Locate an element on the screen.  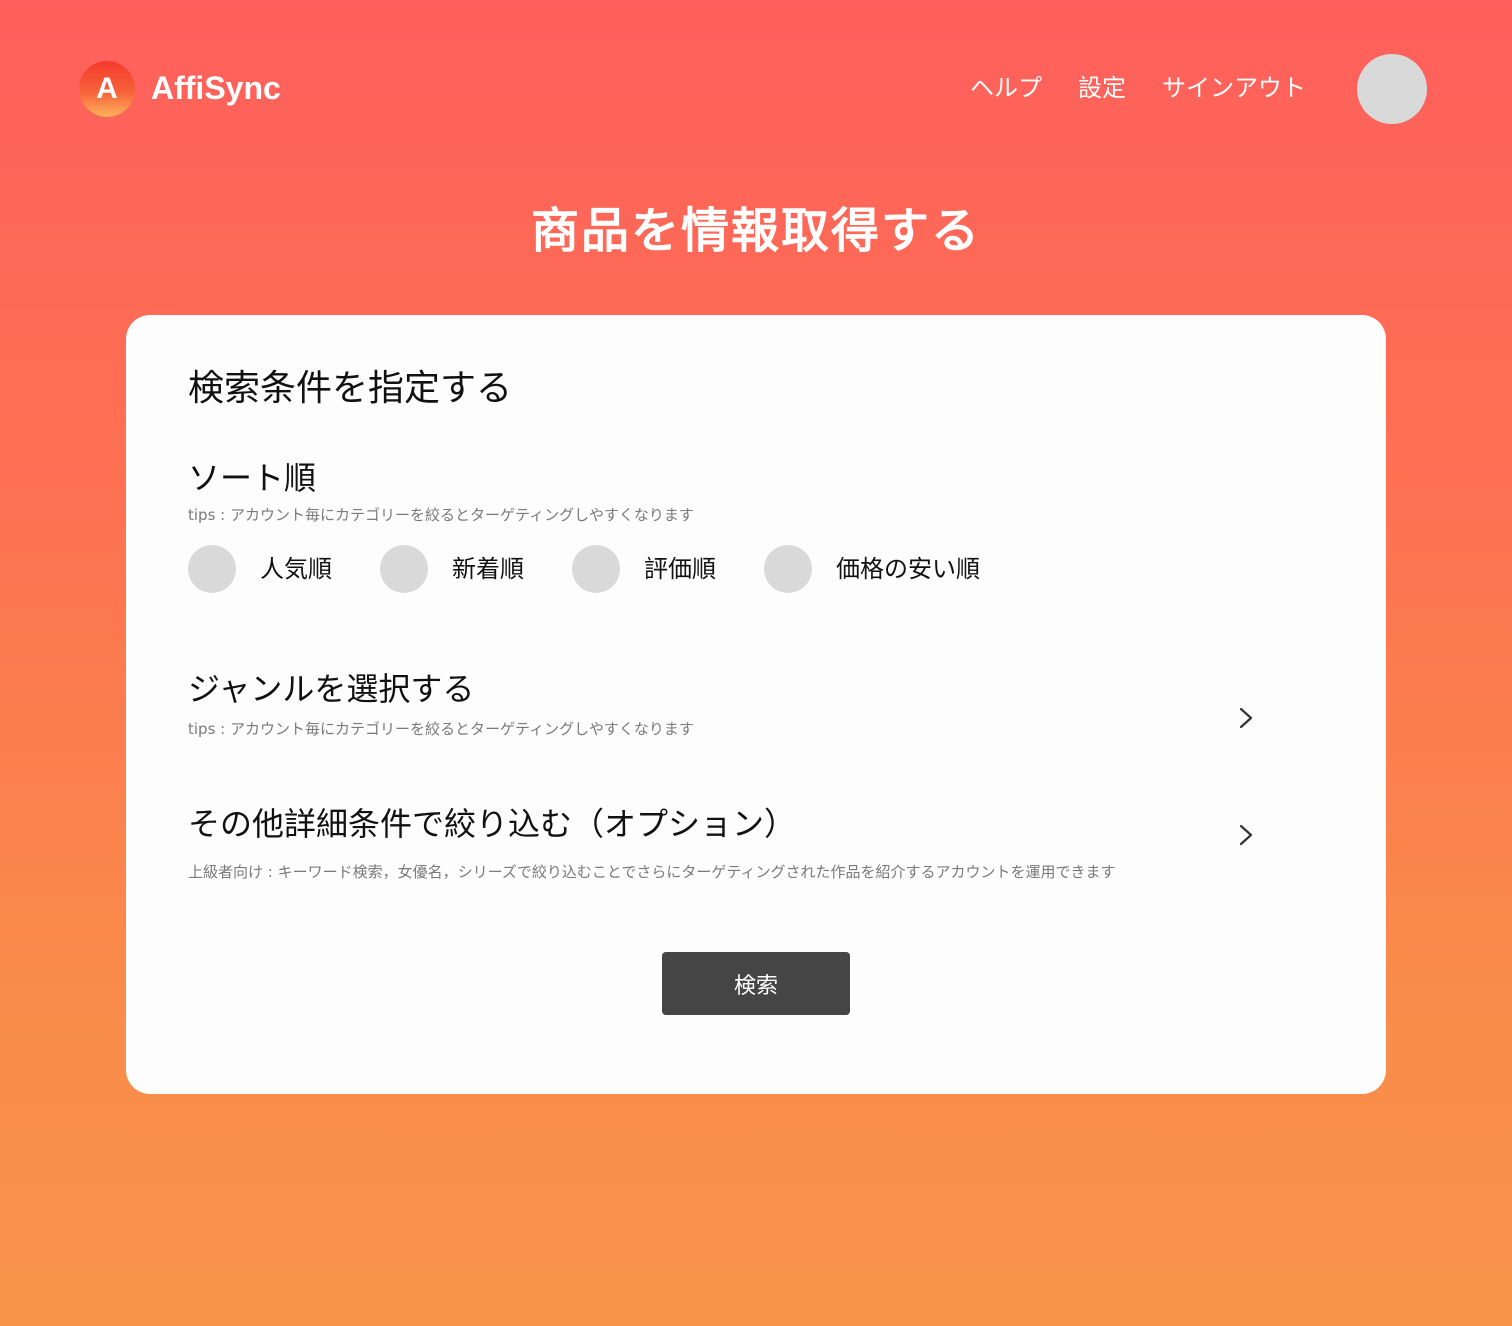
sort-option-lowest-price: 価格の安い順 is located at coordinates (896, 569).